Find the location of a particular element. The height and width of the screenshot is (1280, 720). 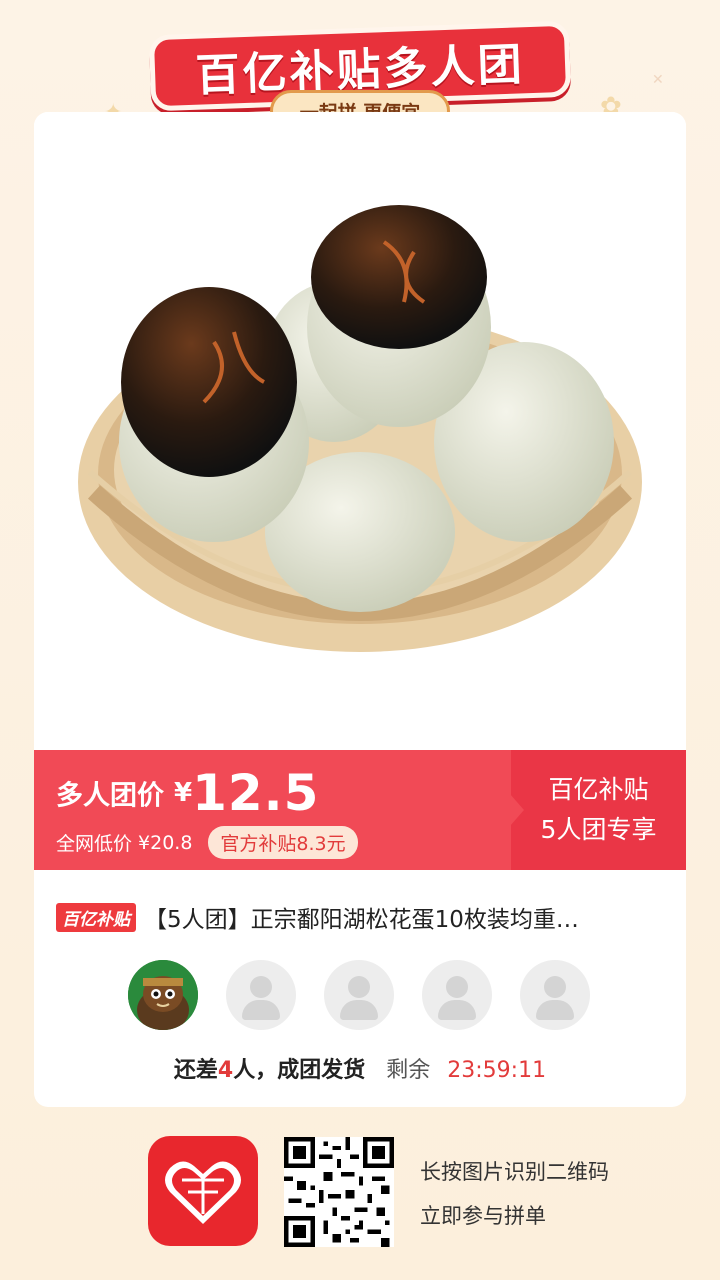

remaining-label: 剩余 is located at coordinates (408, 1070).